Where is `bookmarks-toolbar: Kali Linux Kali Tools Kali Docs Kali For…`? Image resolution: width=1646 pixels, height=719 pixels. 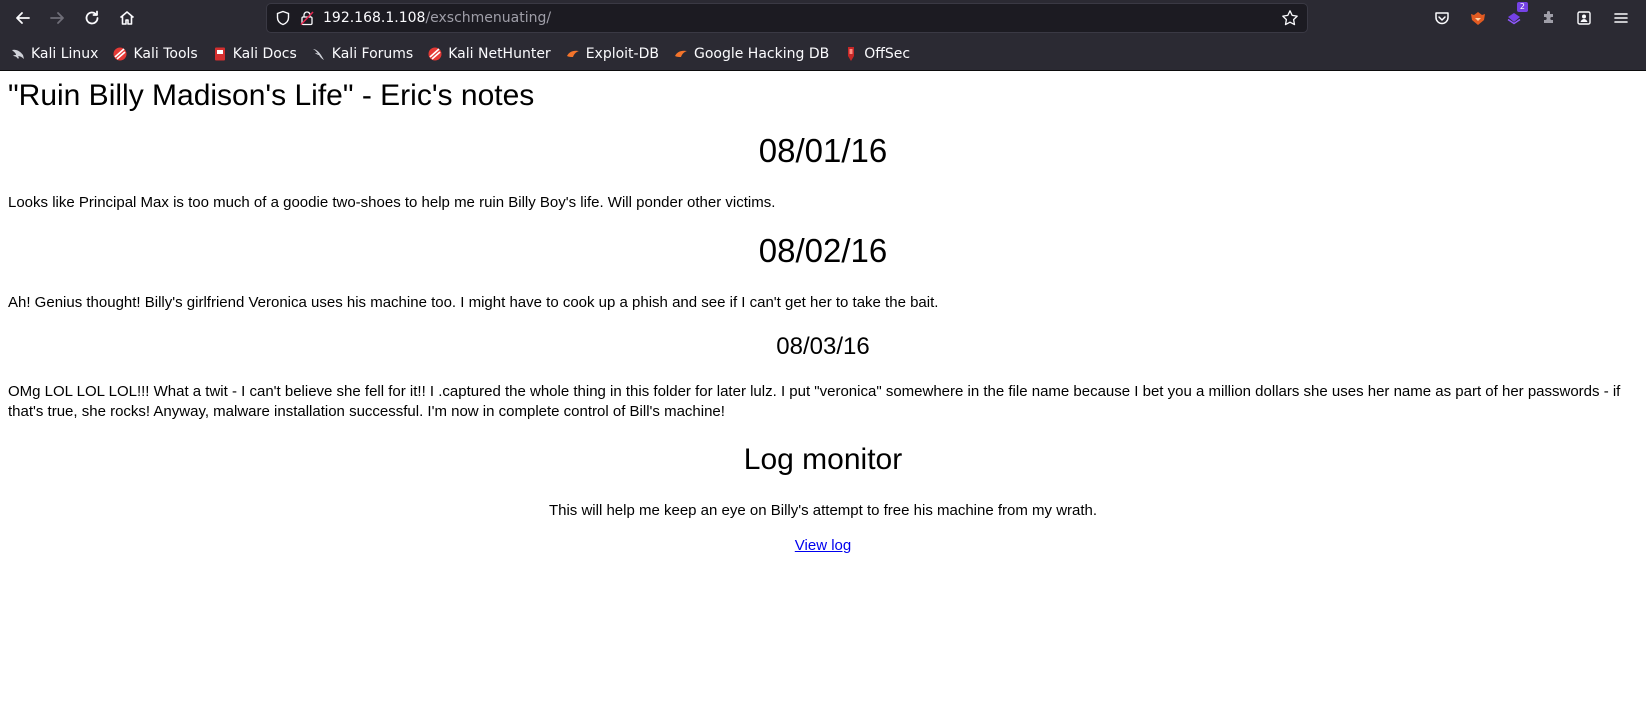
bookmarks-toolbar: Kali Linux Kali Tools Kali Docs Kali For… is located at coordinates (823, 54).